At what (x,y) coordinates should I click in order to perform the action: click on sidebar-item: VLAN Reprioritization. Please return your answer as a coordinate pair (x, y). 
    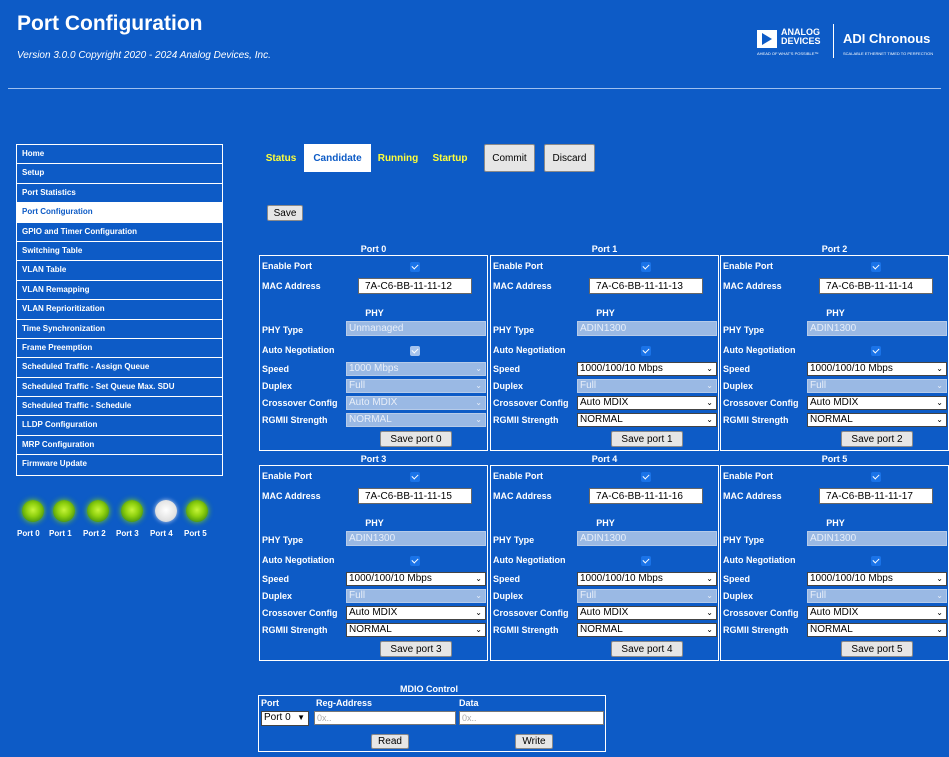
    Looking at the image, I should click on (119, 310).